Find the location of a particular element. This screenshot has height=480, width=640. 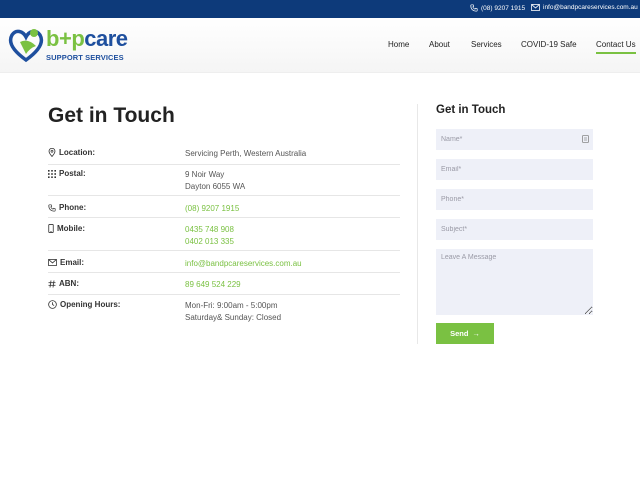

contact-row-postal: Postal: 9 Noir Way Dayton 6055 WA is located at coordinates (224, 182).